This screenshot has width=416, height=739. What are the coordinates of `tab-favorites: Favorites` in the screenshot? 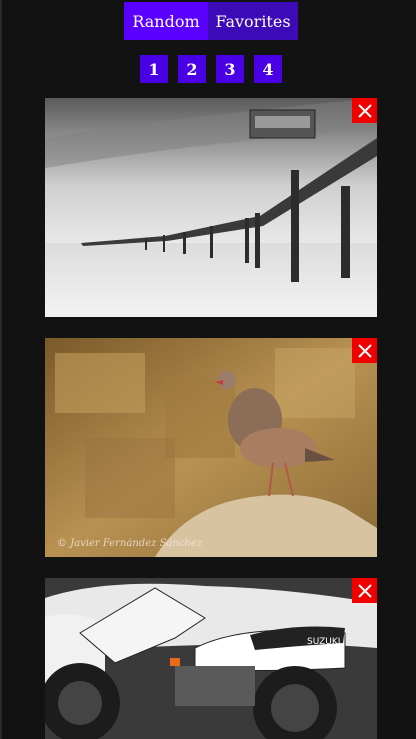 It's located at (253, 21).